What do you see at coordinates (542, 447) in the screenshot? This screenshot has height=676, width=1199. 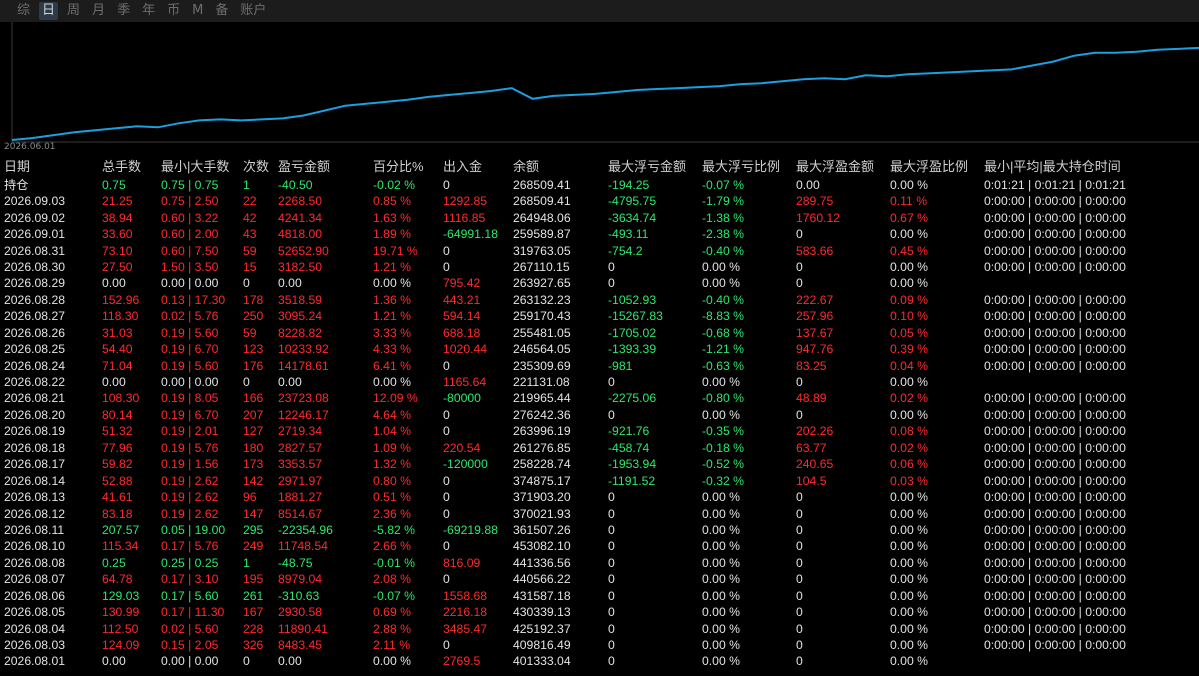 I see `table-cell: 261276.85` at bounding box center [542, 447].